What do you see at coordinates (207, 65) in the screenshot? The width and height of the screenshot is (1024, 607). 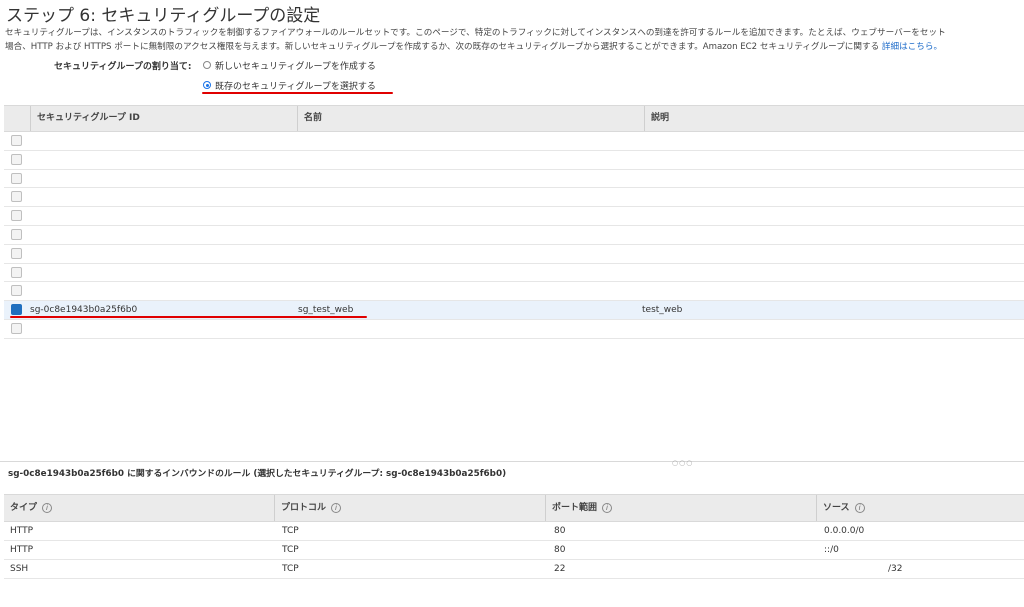 I see `radio-button-new` at bounding box center [207, 65].